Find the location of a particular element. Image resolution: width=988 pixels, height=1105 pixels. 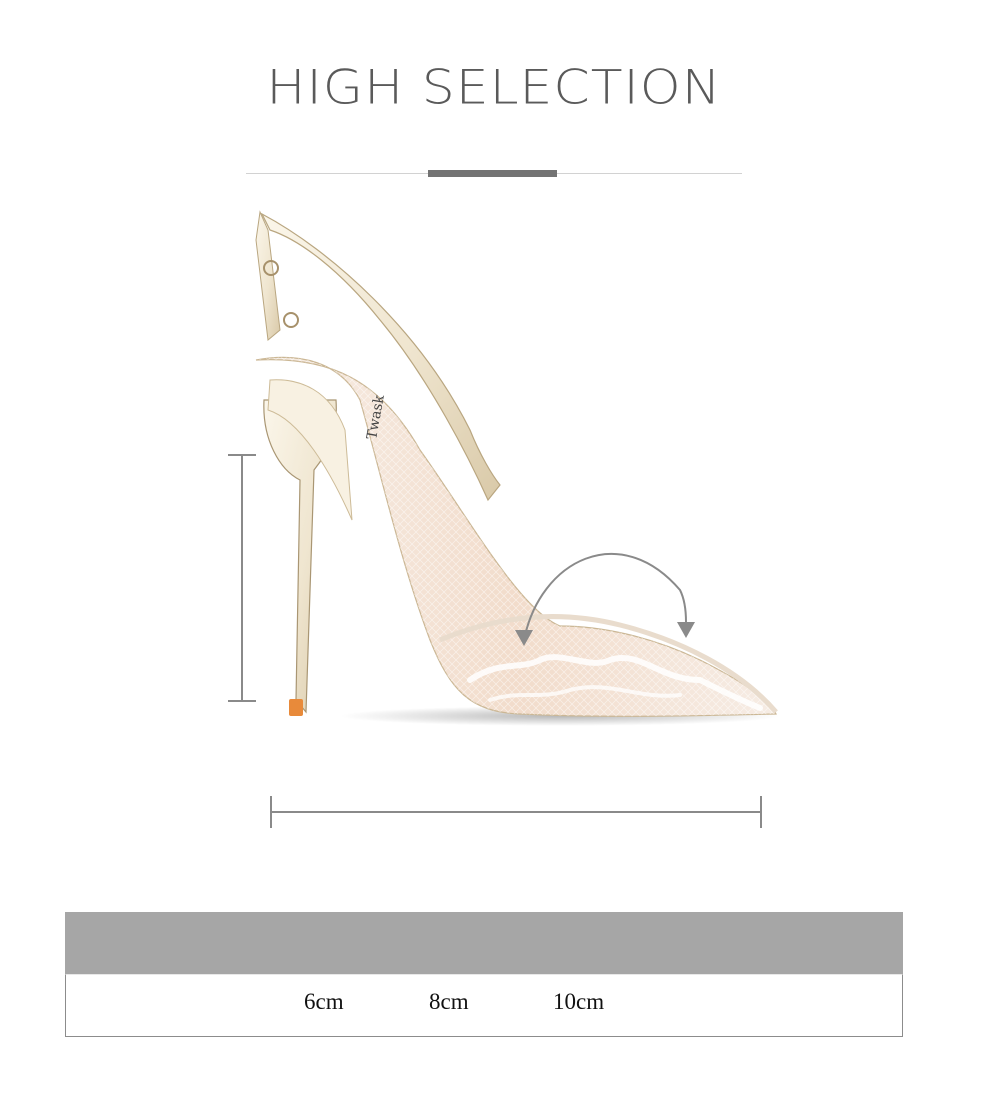

size-table-header is located at coordinates (484, 943).